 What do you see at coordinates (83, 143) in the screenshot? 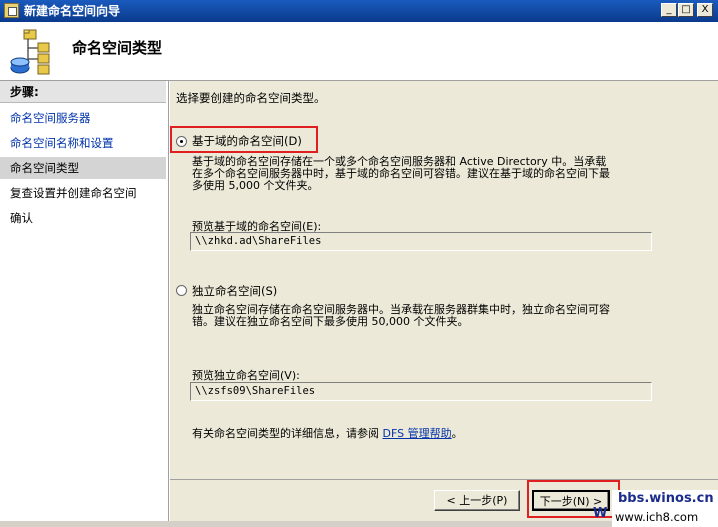
I see `step-namespace-name-settings: 命名空间名称和设置` at bounding box center [83, 143].